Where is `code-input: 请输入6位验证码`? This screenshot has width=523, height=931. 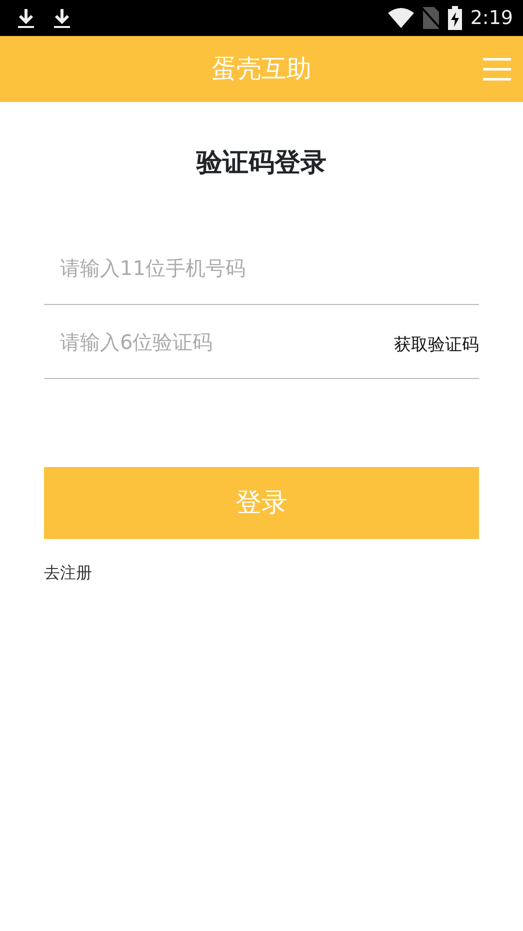
code-input: 请输入6位验证码 is located at coordinates (219, 342).